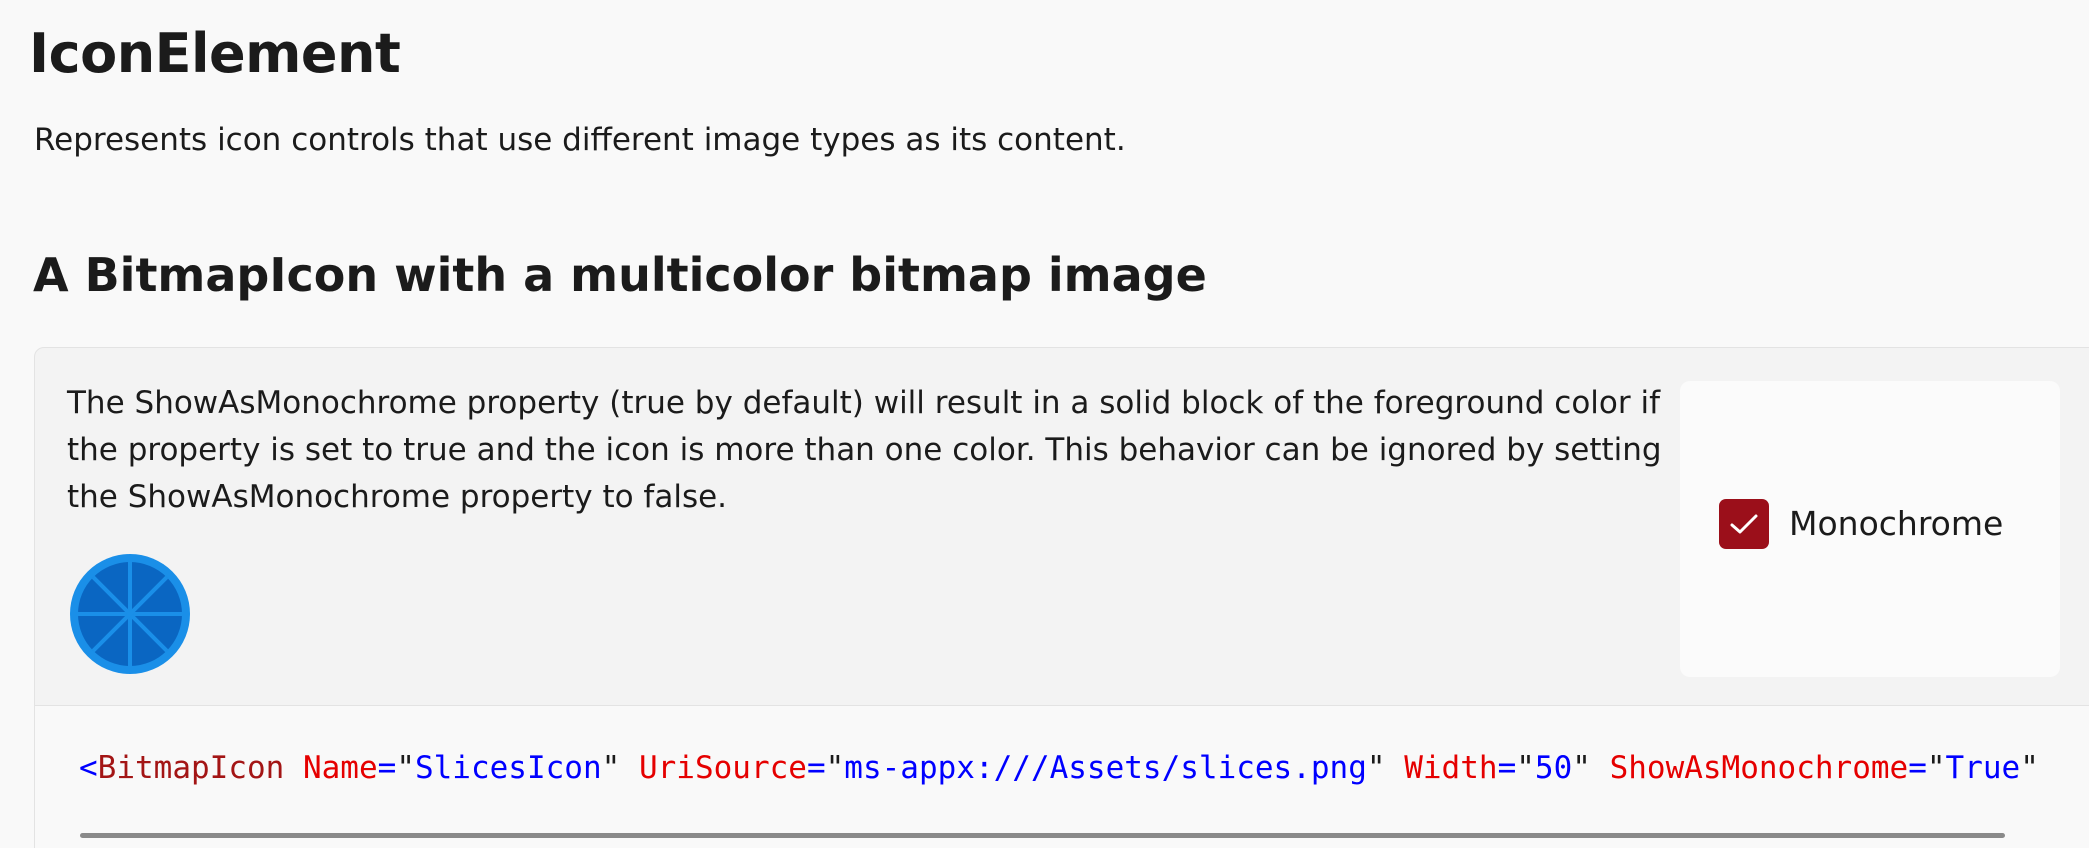  Describe the element at coordinates (1744, 524) in the screenshot. I see `checkmark-icon` at that location.